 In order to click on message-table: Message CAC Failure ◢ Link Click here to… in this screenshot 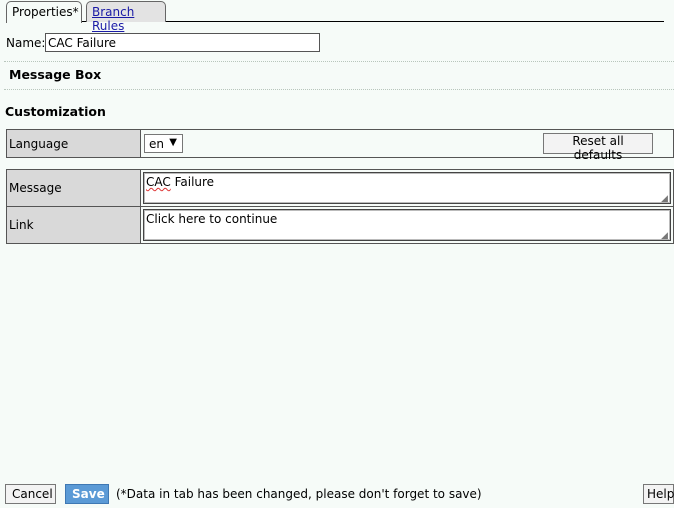, I will do `click(340, 206)`.